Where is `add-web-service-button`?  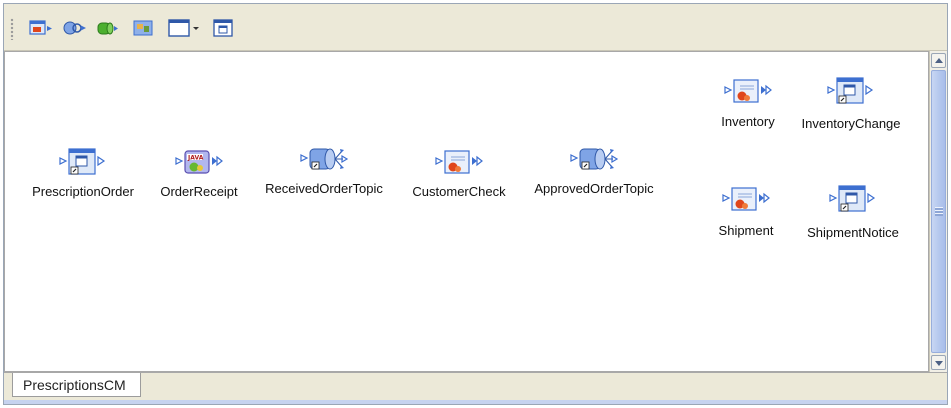 add-web-service-button is located at coordinates (74, 28).